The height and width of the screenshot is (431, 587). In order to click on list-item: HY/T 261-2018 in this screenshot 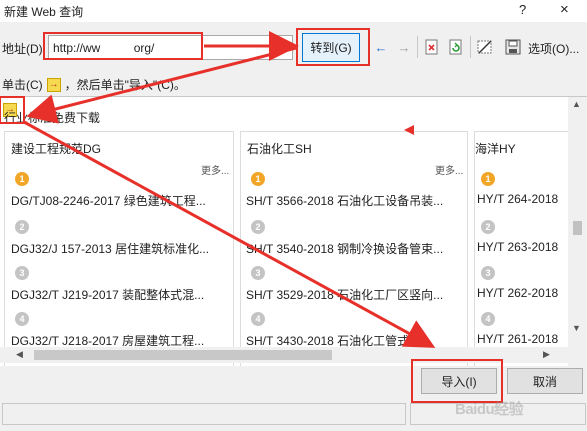, I will do `click(517, 339)`.